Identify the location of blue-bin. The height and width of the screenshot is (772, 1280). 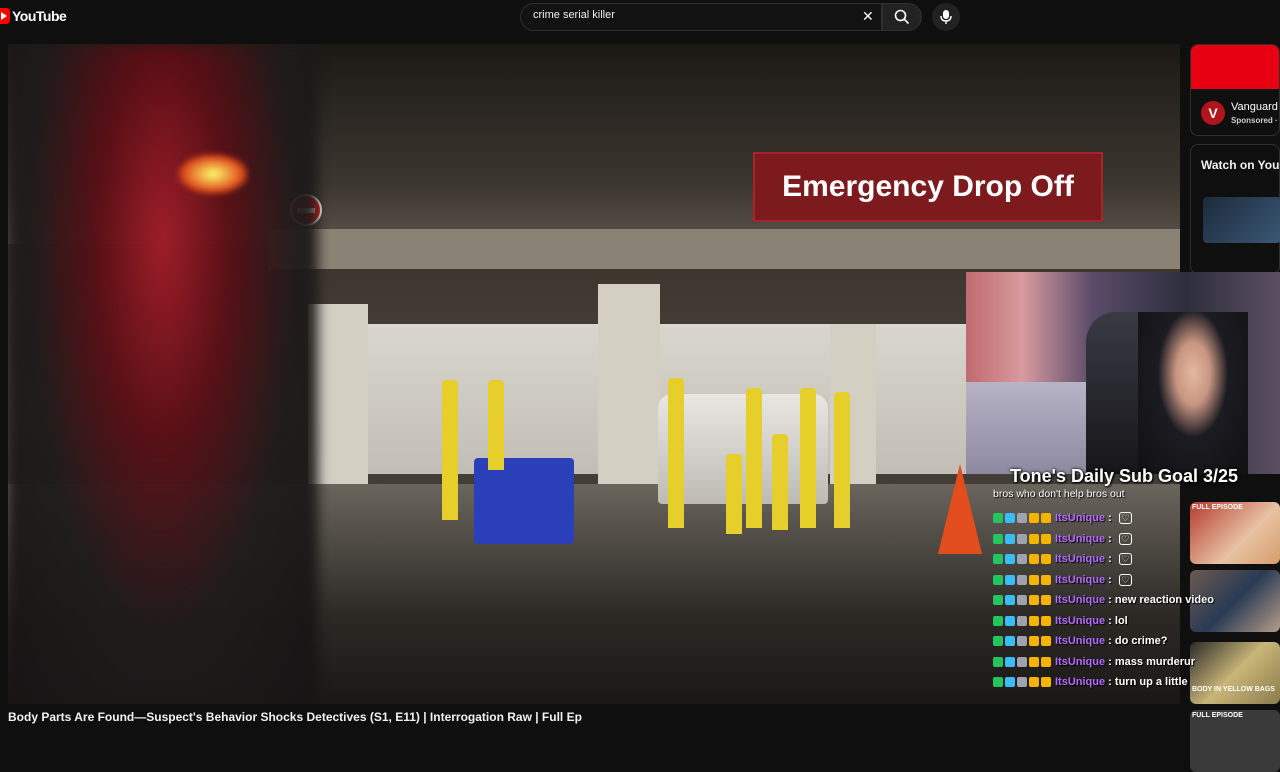
(524, 501).